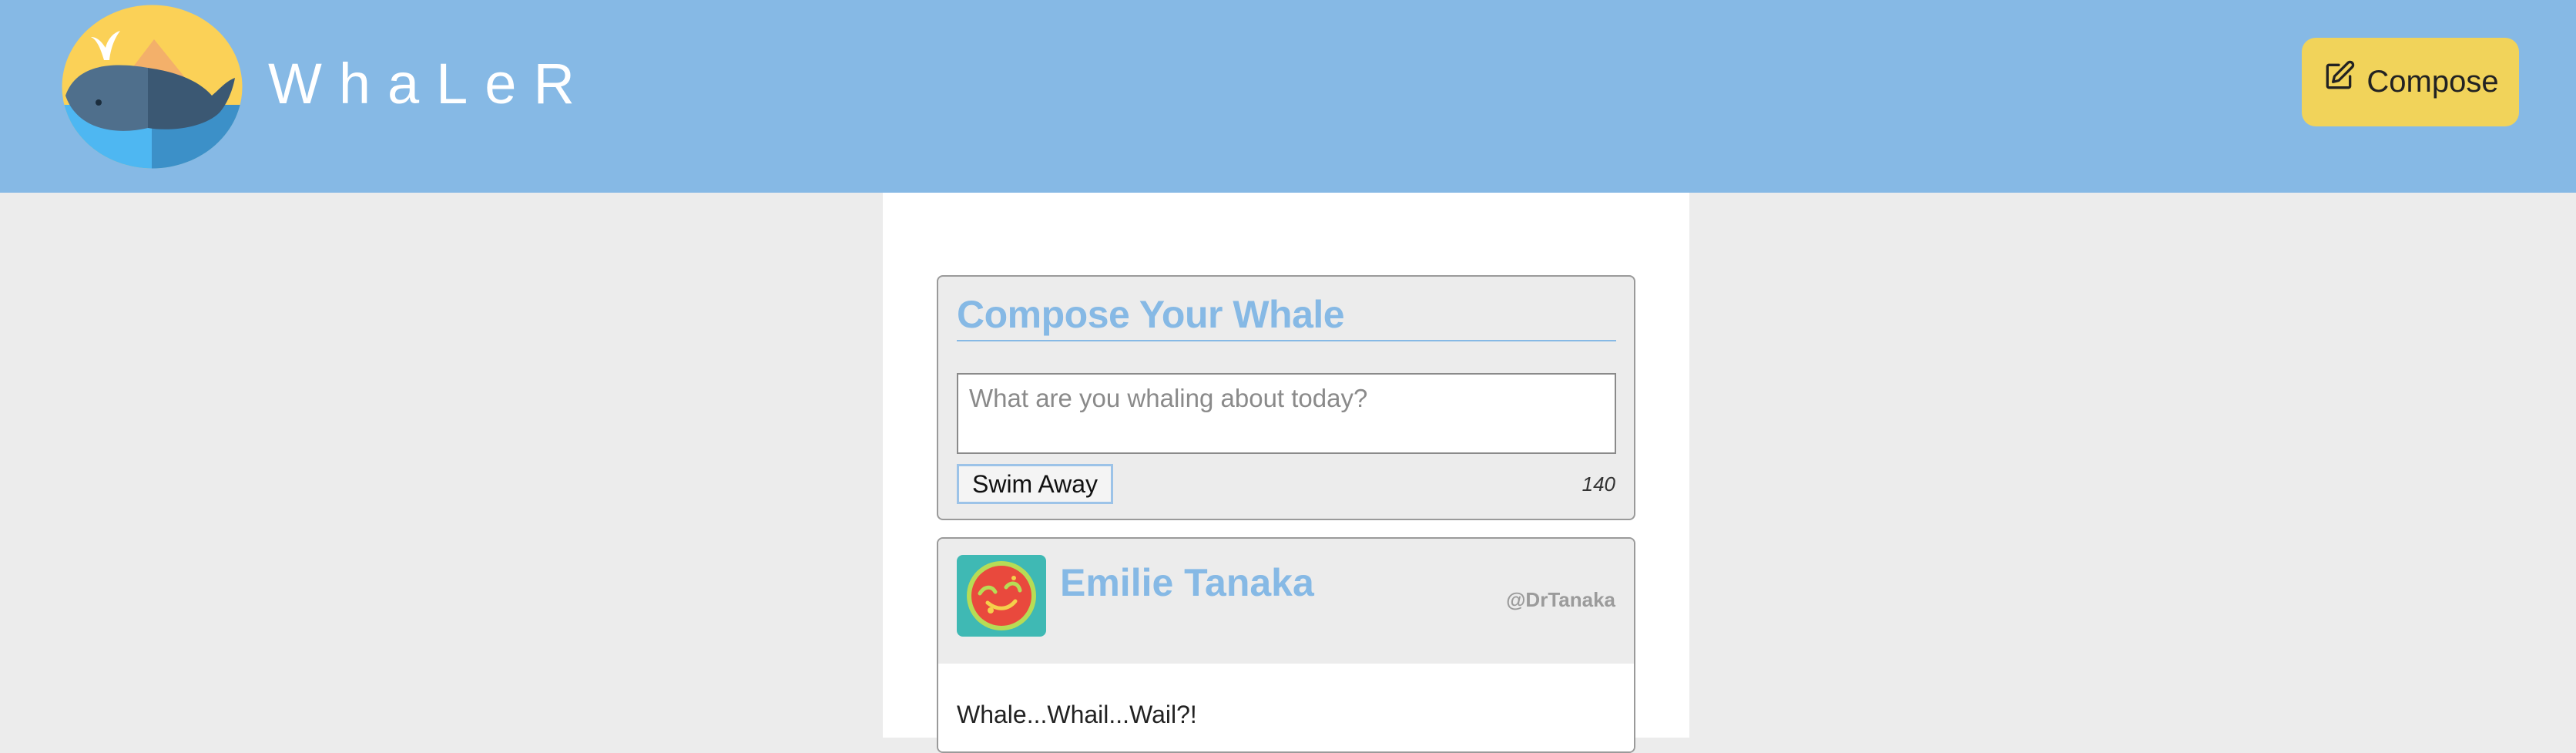 This screenshot has width=2576, height=753. What do you see at coordinates (152, 87) in the screenshot?
I see `whale-logo-icon` at bounding box center [152, 87].